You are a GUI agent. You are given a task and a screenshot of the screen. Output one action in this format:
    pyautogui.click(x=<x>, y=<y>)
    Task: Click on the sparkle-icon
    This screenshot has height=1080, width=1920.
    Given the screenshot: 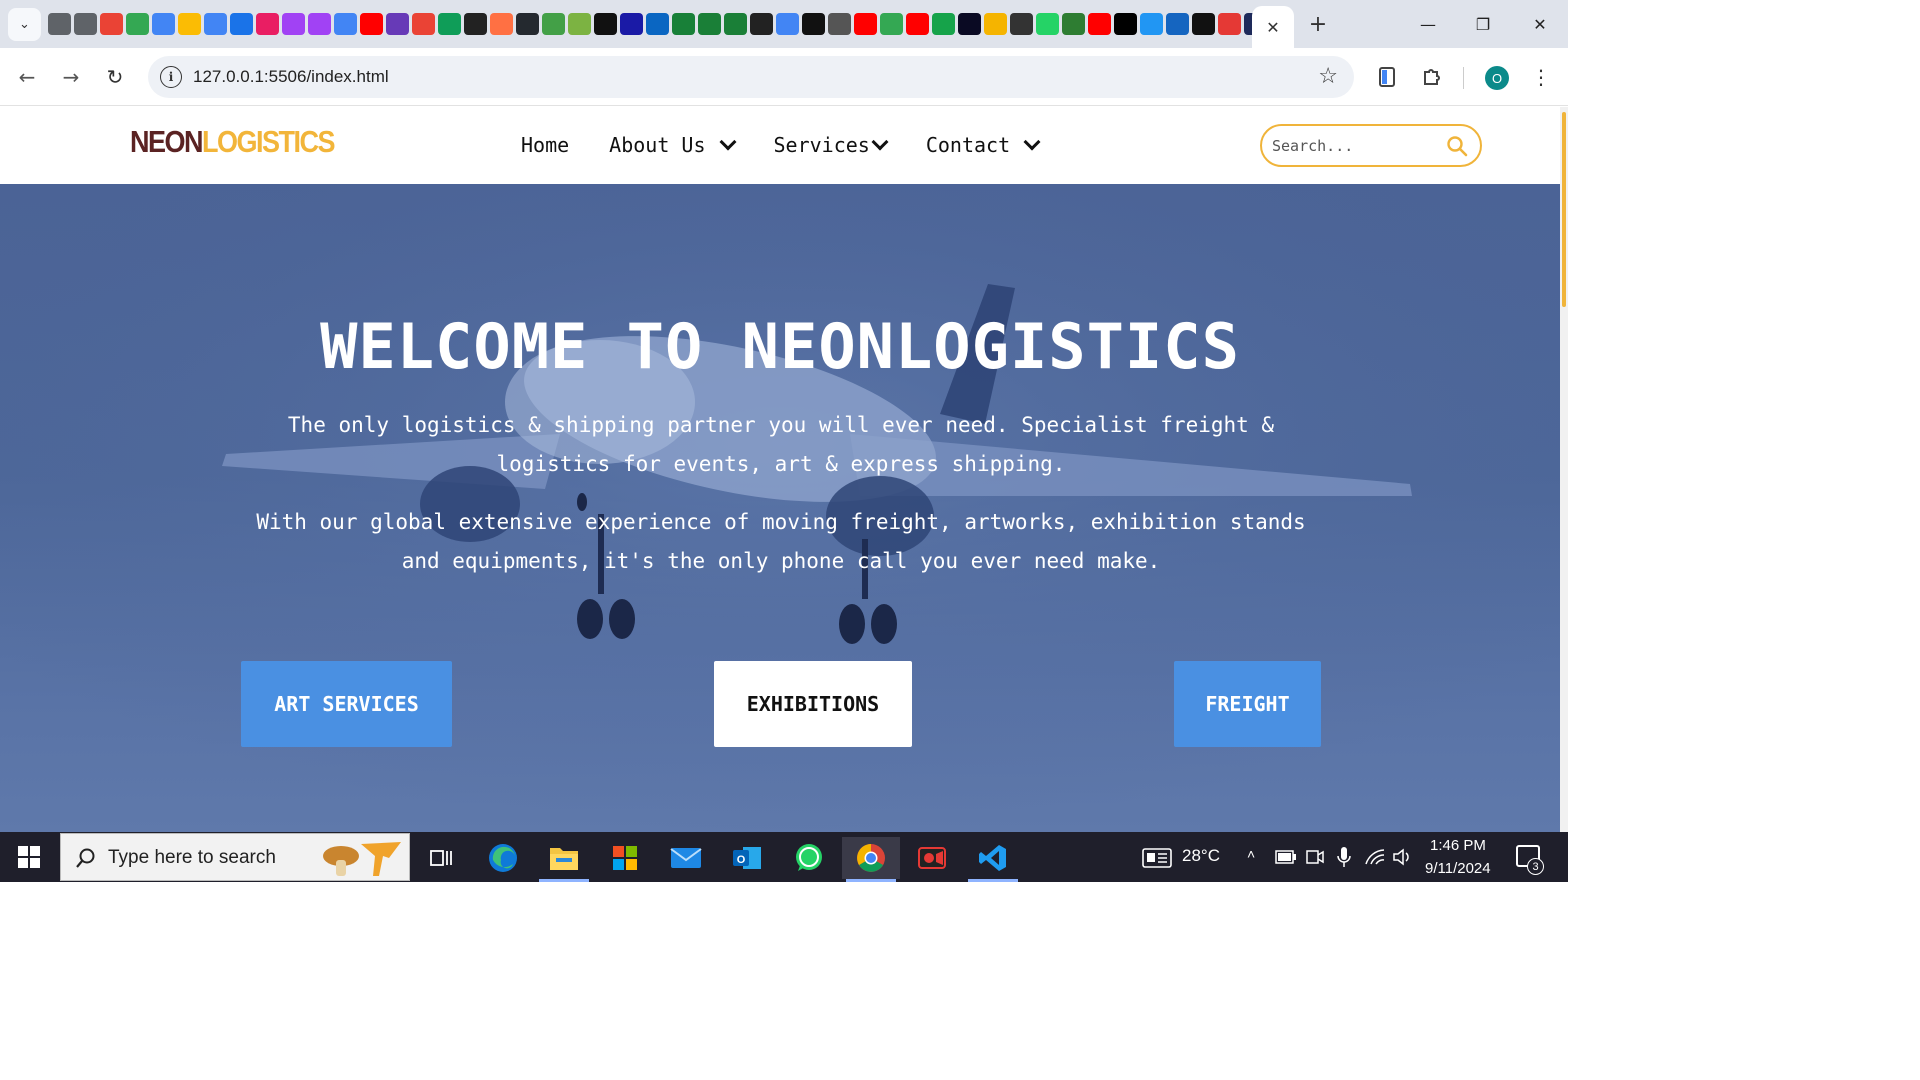 What is the action you would take?
    pyautogui.click(x=501, y=24)
    